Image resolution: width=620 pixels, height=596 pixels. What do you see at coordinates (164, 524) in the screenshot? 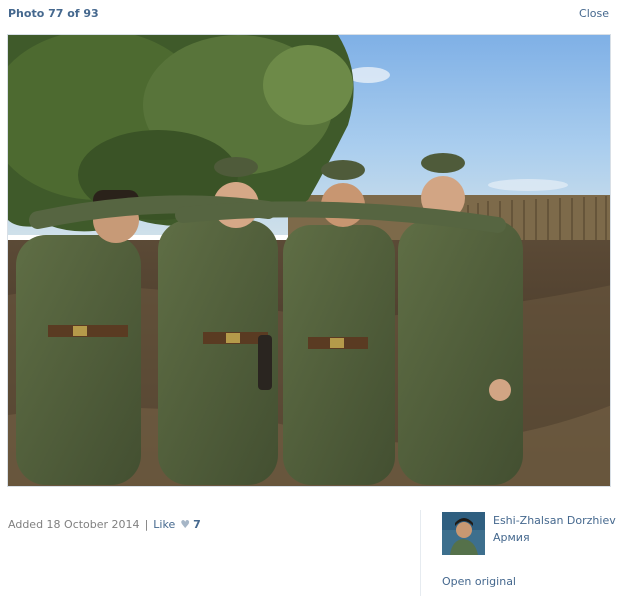
I see `like-button: Like` at bounding box center [164, 524].